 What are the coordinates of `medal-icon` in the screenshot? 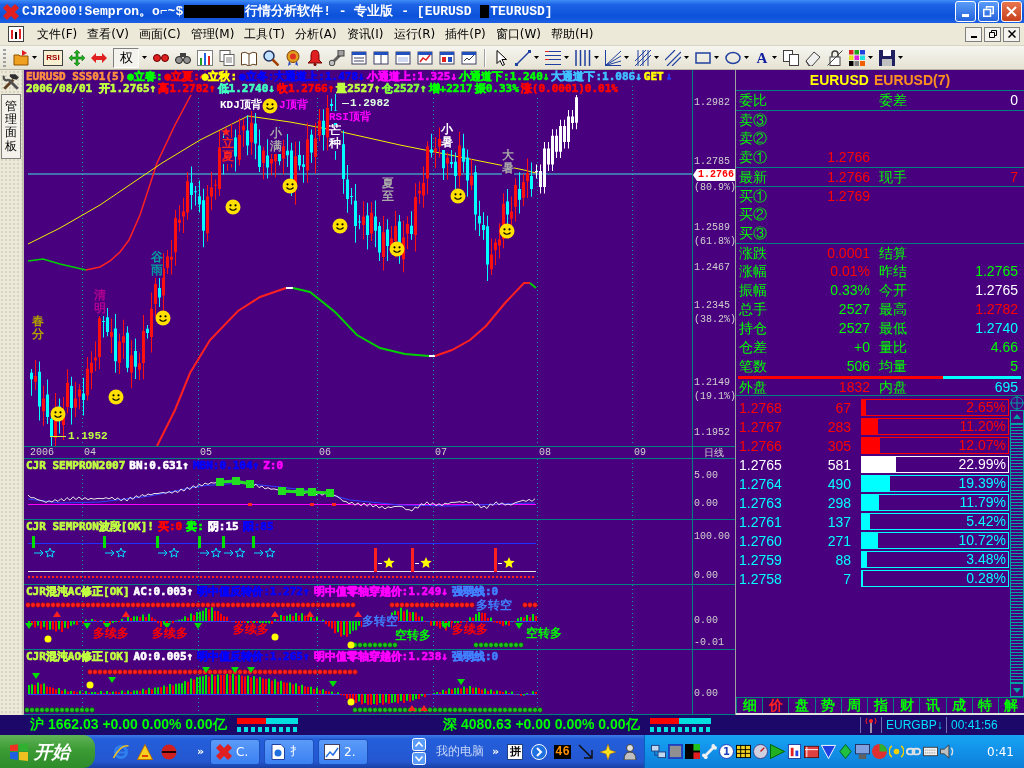 It's located at (293, 57).